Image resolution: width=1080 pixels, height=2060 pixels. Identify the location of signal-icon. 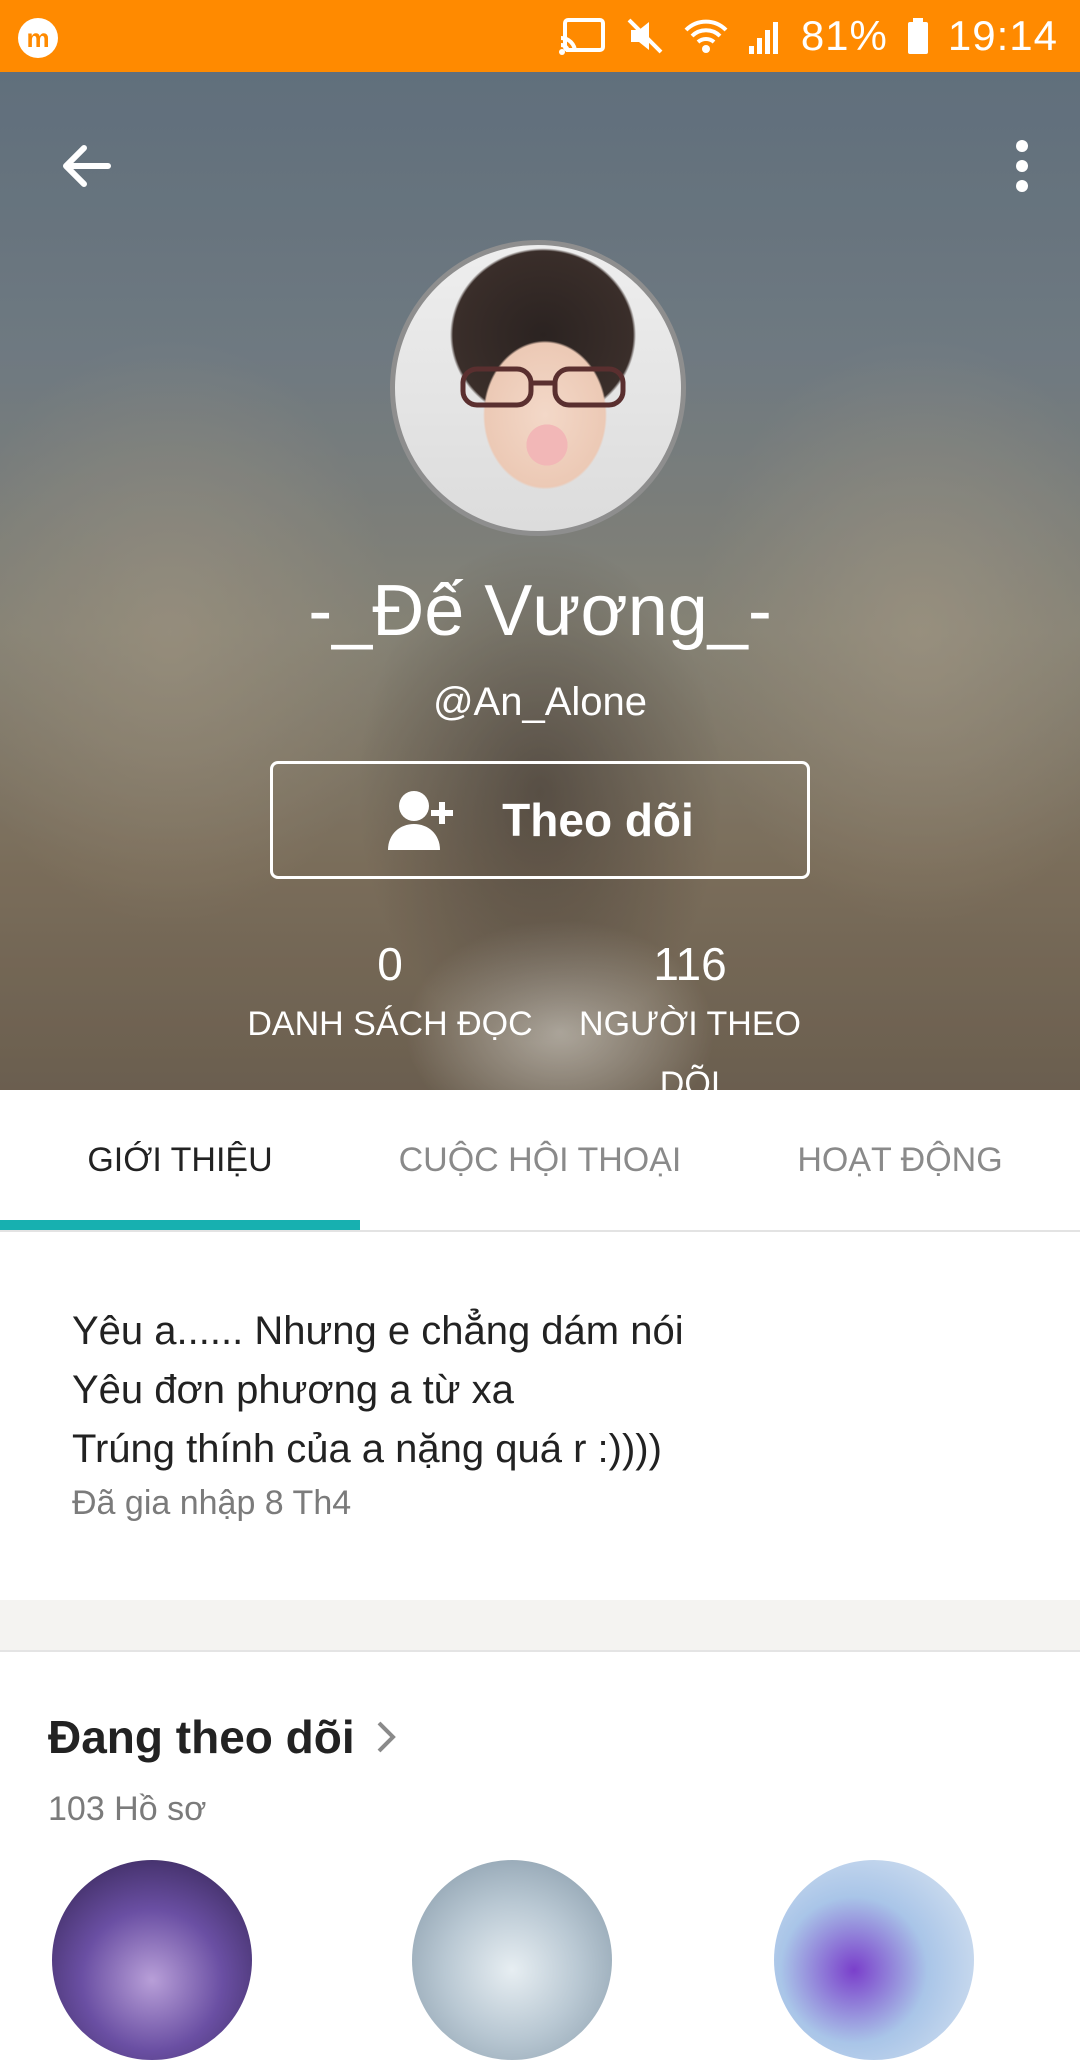
(765, 36).